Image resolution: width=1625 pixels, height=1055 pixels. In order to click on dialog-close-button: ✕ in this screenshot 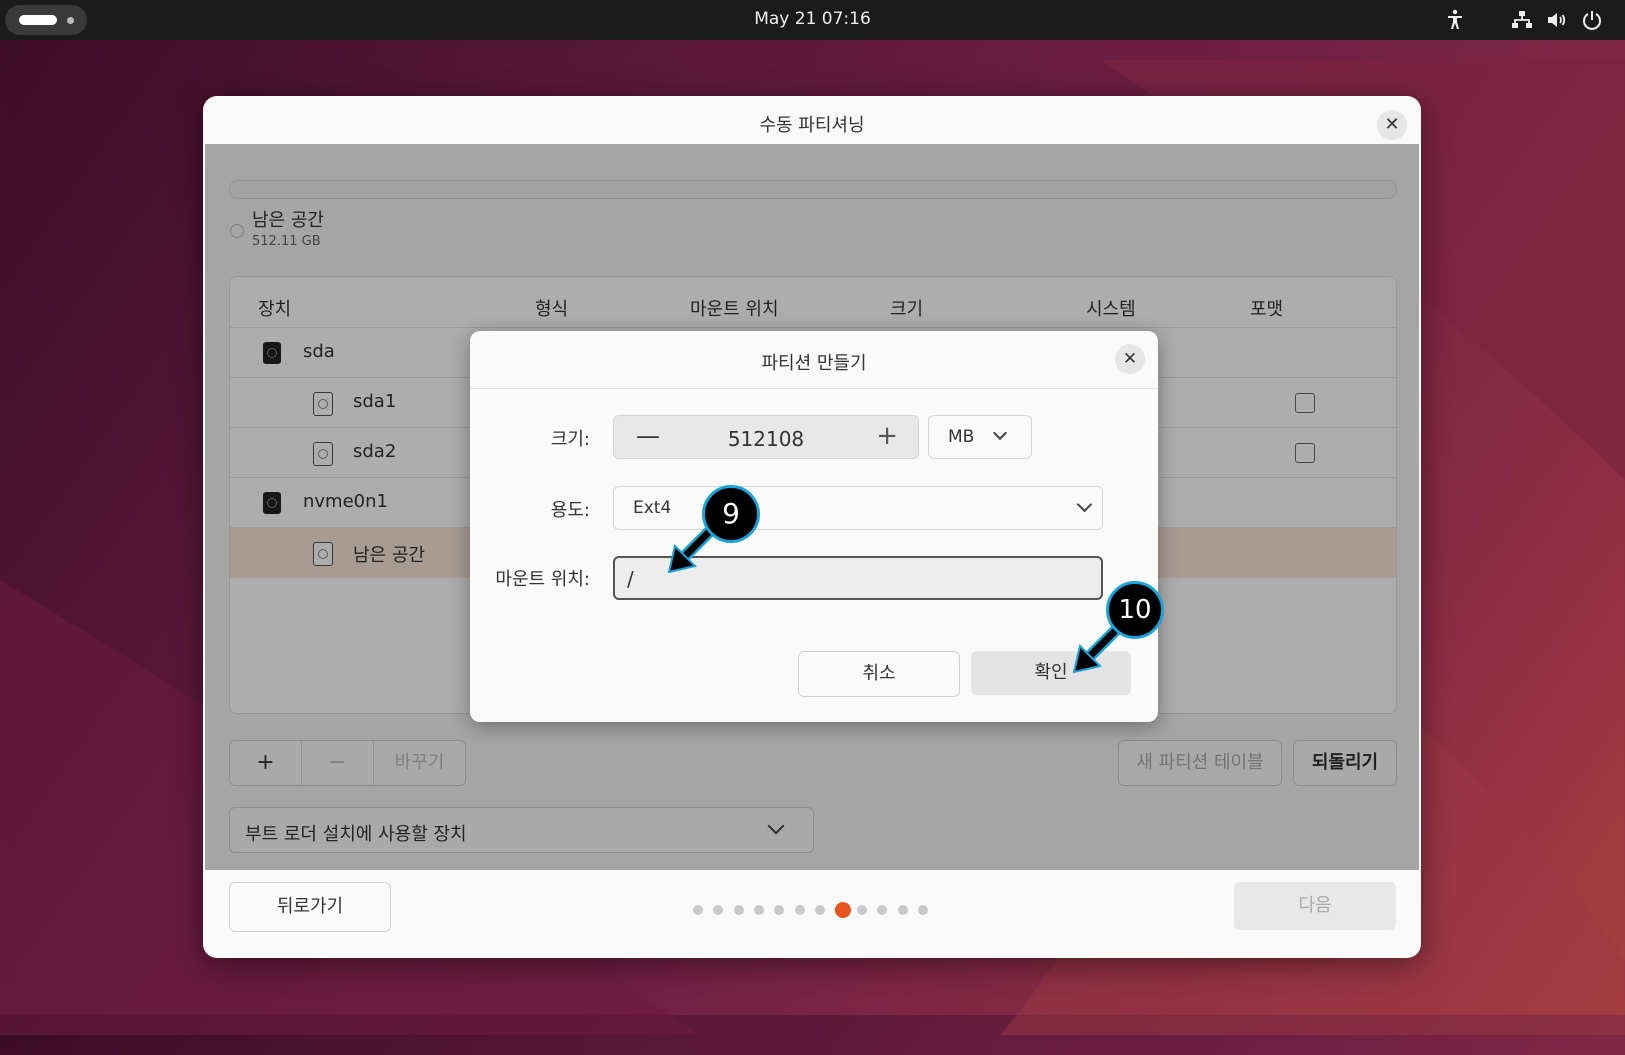, I will do `click(1130, 359)`.